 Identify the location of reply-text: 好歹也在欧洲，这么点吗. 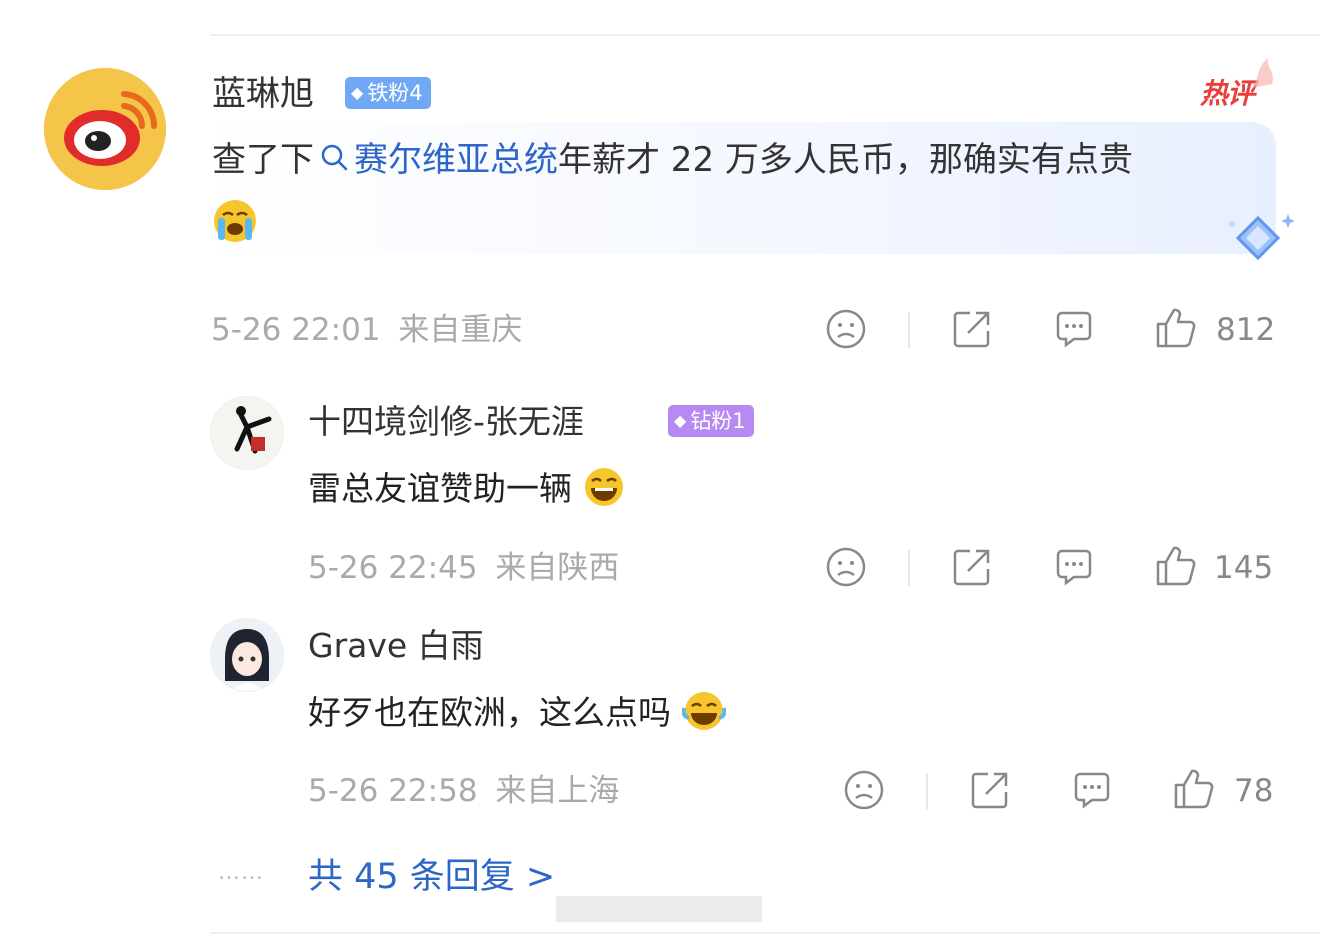
(517, 712).